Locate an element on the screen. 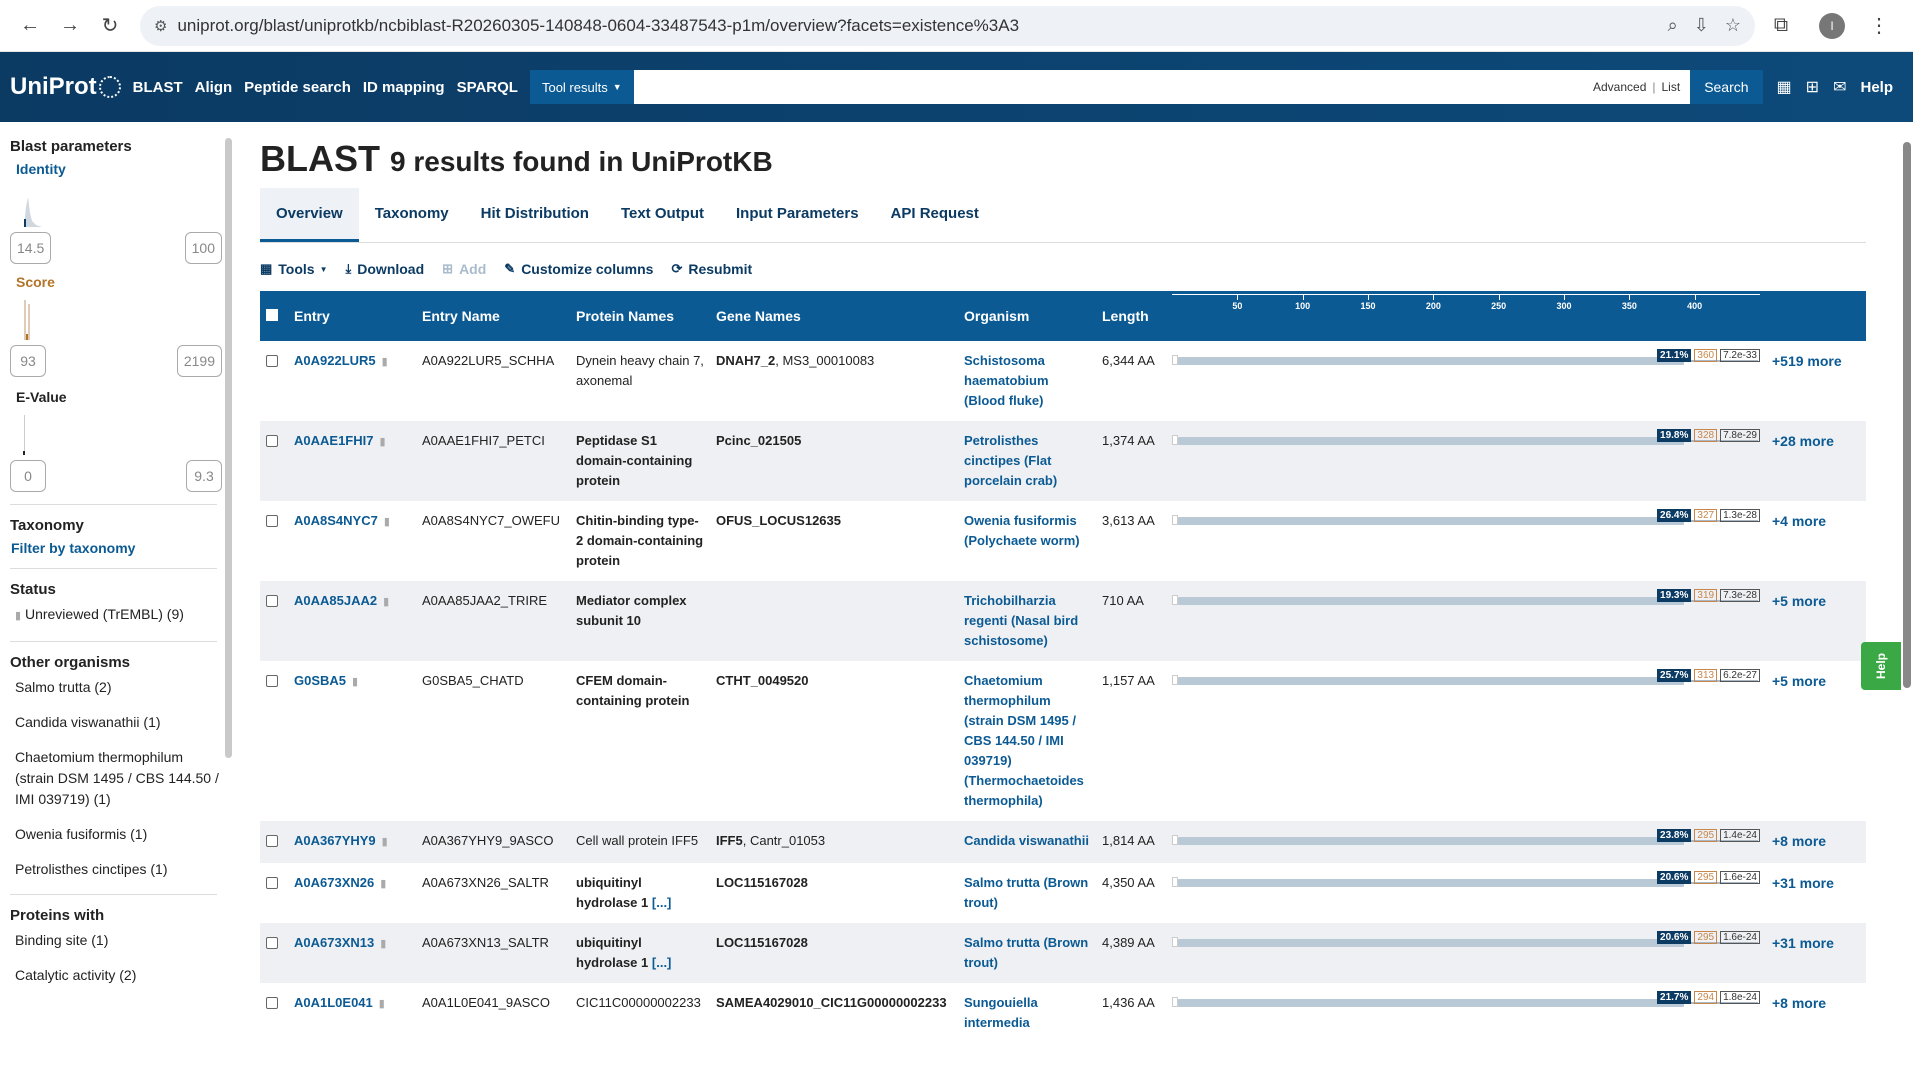  entry-link: A0A8S4NYC7 is located at coordinates (336, 520).